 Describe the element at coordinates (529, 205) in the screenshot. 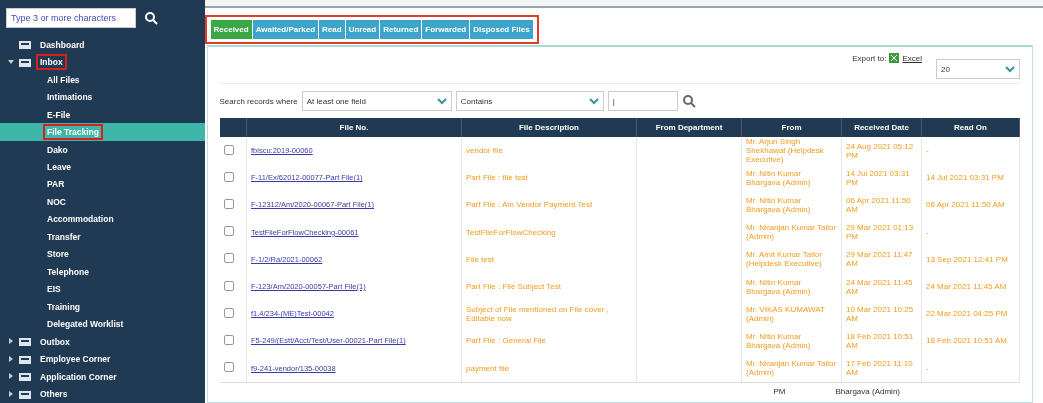

I see `table-cell: Part File : Am Vendor Payment Test` at that location.